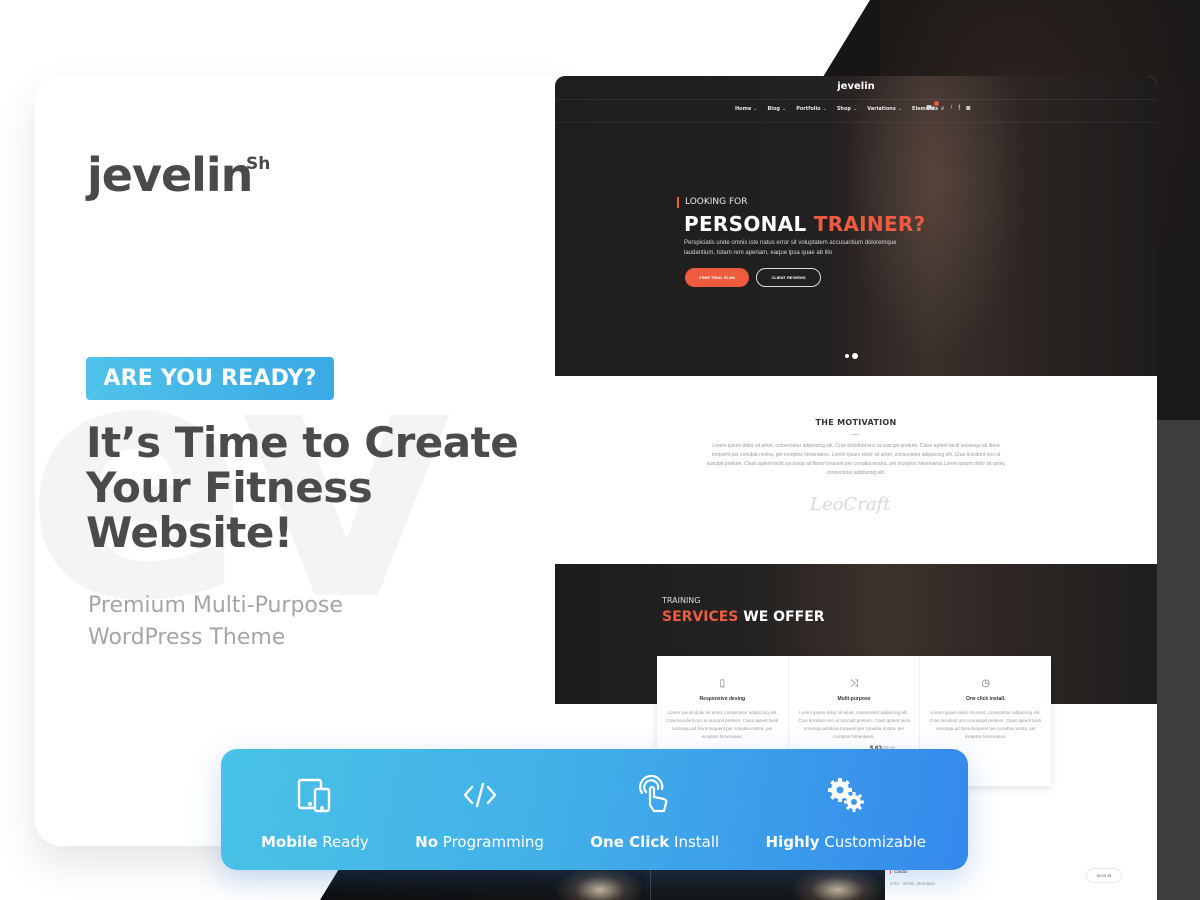 This screenshot has width=1200, height=900. I want to click on feature-highly-customizable: Highly Customizable, so click(846, 809).